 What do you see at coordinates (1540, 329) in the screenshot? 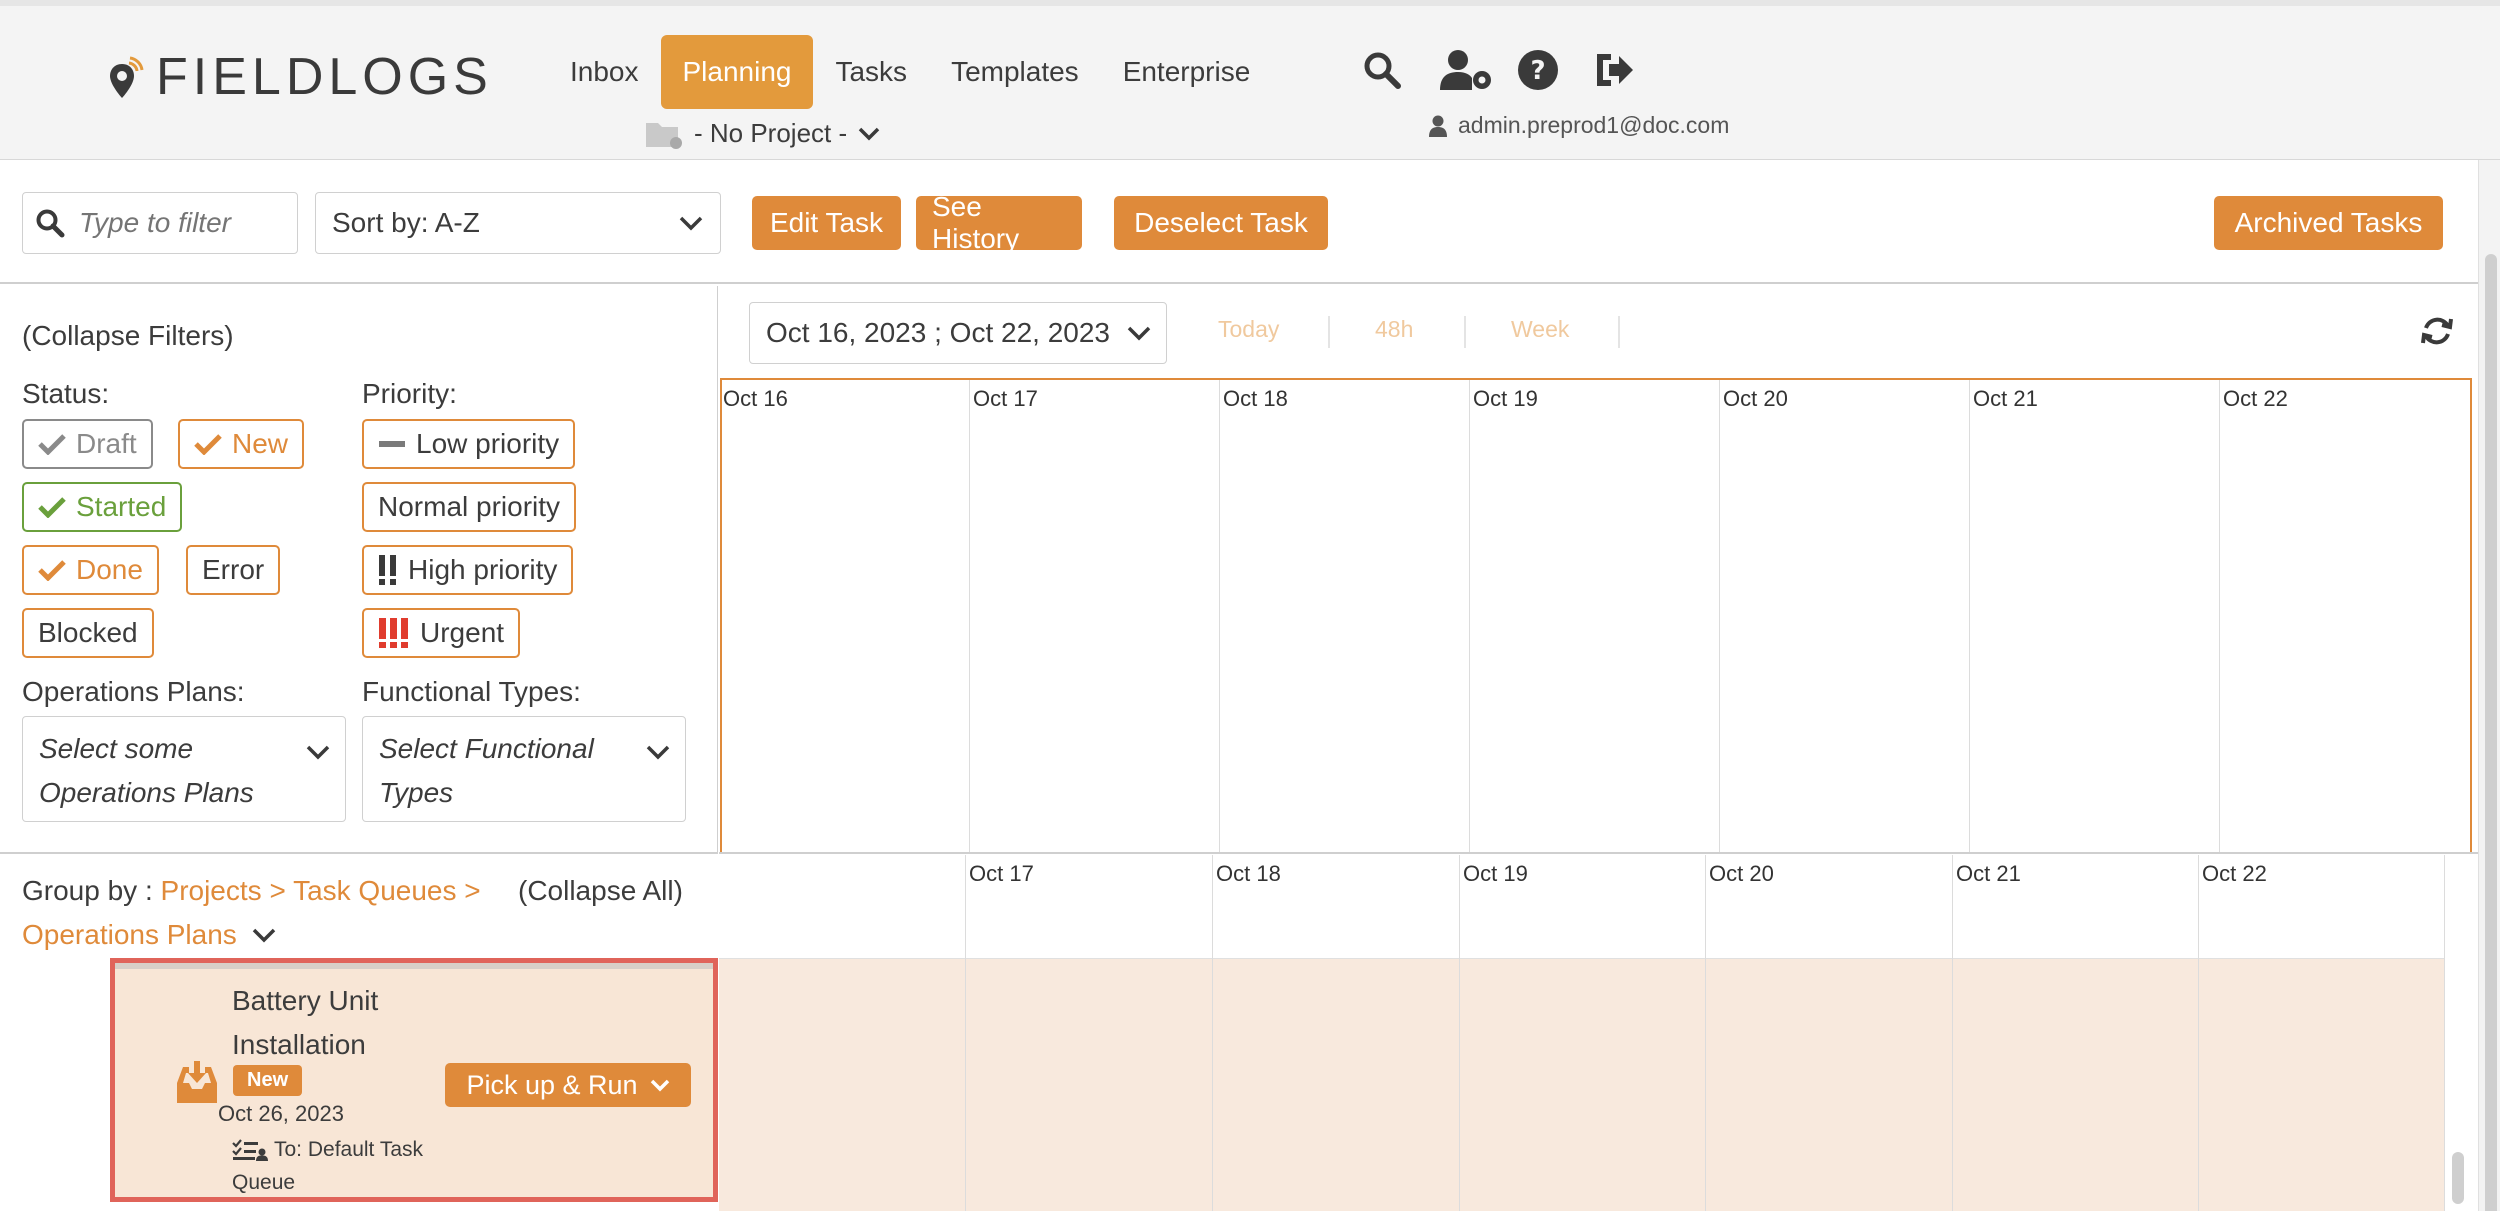
I see `quick-week: Week` at bounding box center [1540, 329].